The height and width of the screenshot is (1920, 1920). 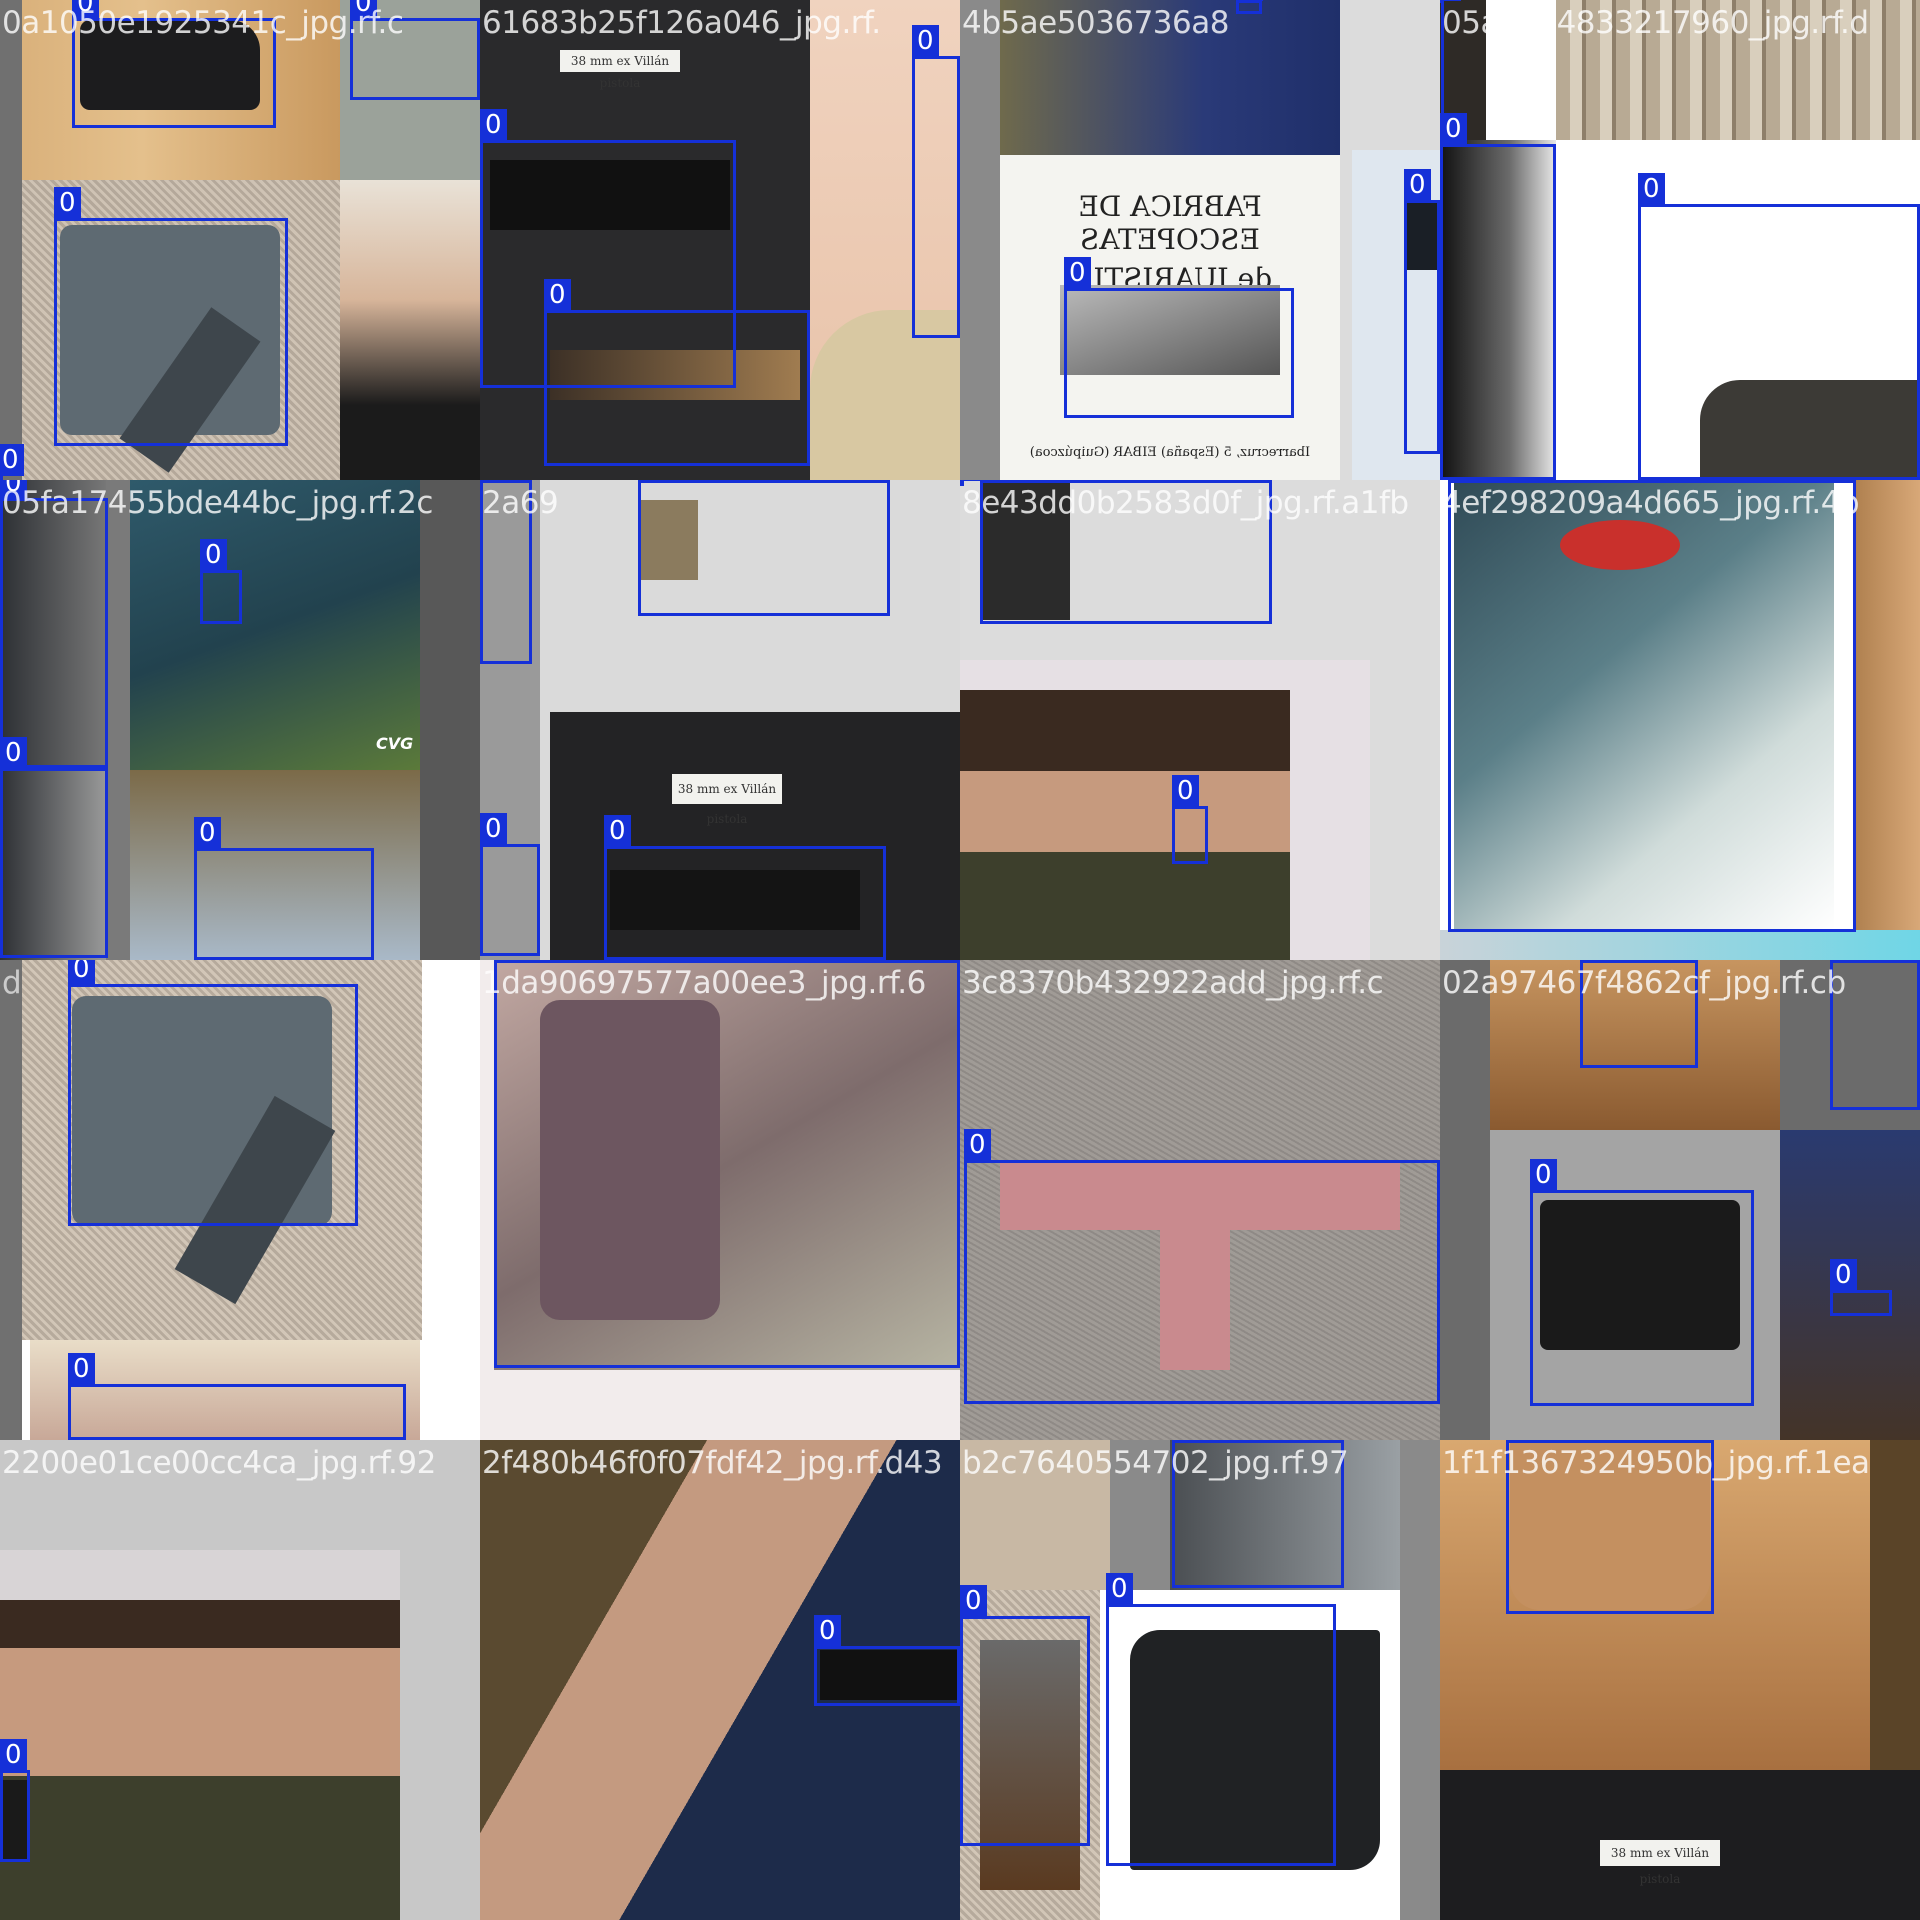 I want to click on tile-filename: 2f480b46f0f07fdf42_jpg.rf.d43, so click(x=712, y=1463).